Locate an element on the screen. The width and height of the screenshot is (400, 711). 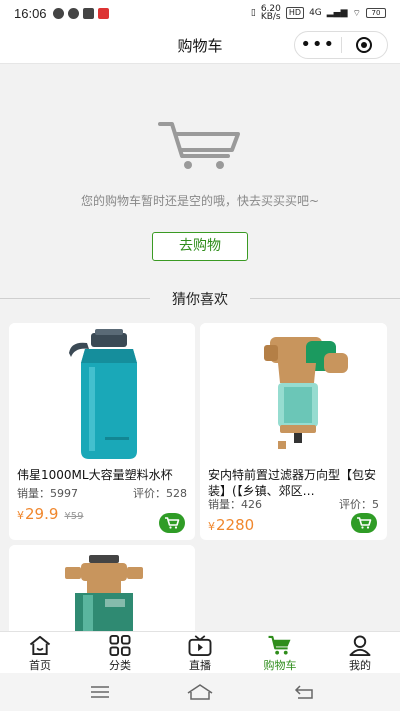
tab-bar: 首页 分类 直播 购物车 我的 is located at coordinates (200, 652).